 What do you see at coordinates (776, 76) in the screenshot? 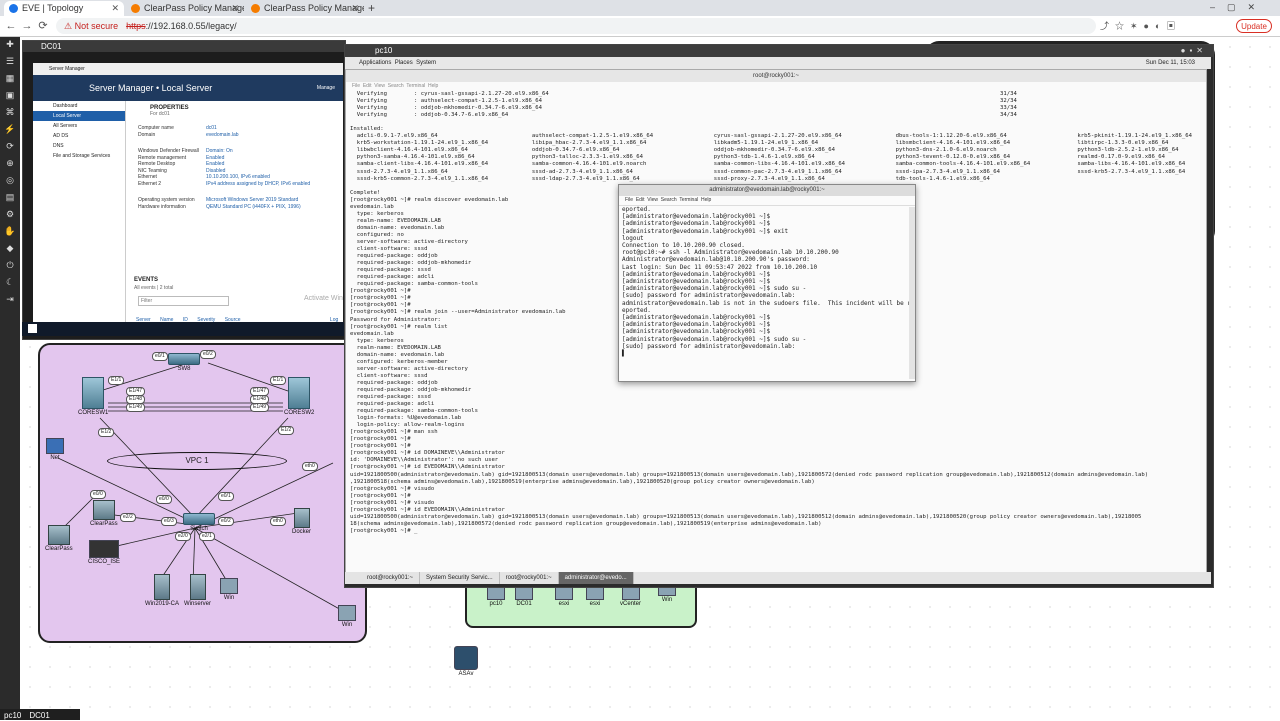
I see `root-terminal-title: root@rocky001:~` at bounding box center [776, 76].